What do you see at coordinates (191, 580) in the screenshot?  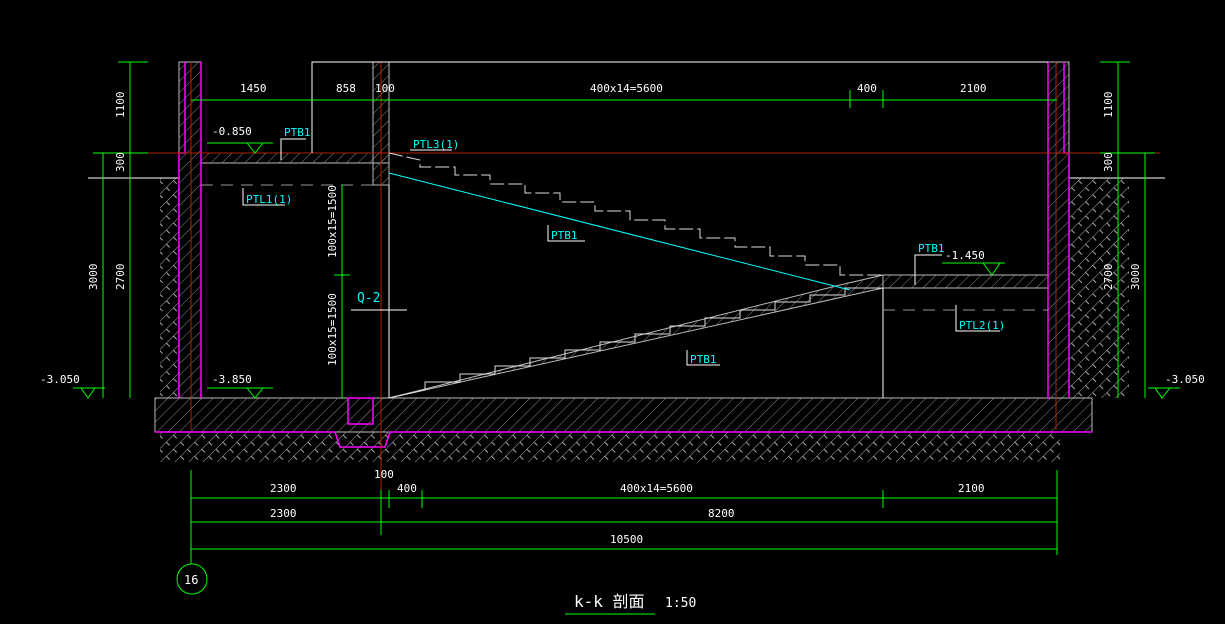 I see `axis-bubble-16: 16` at bounding box center [191, 580].